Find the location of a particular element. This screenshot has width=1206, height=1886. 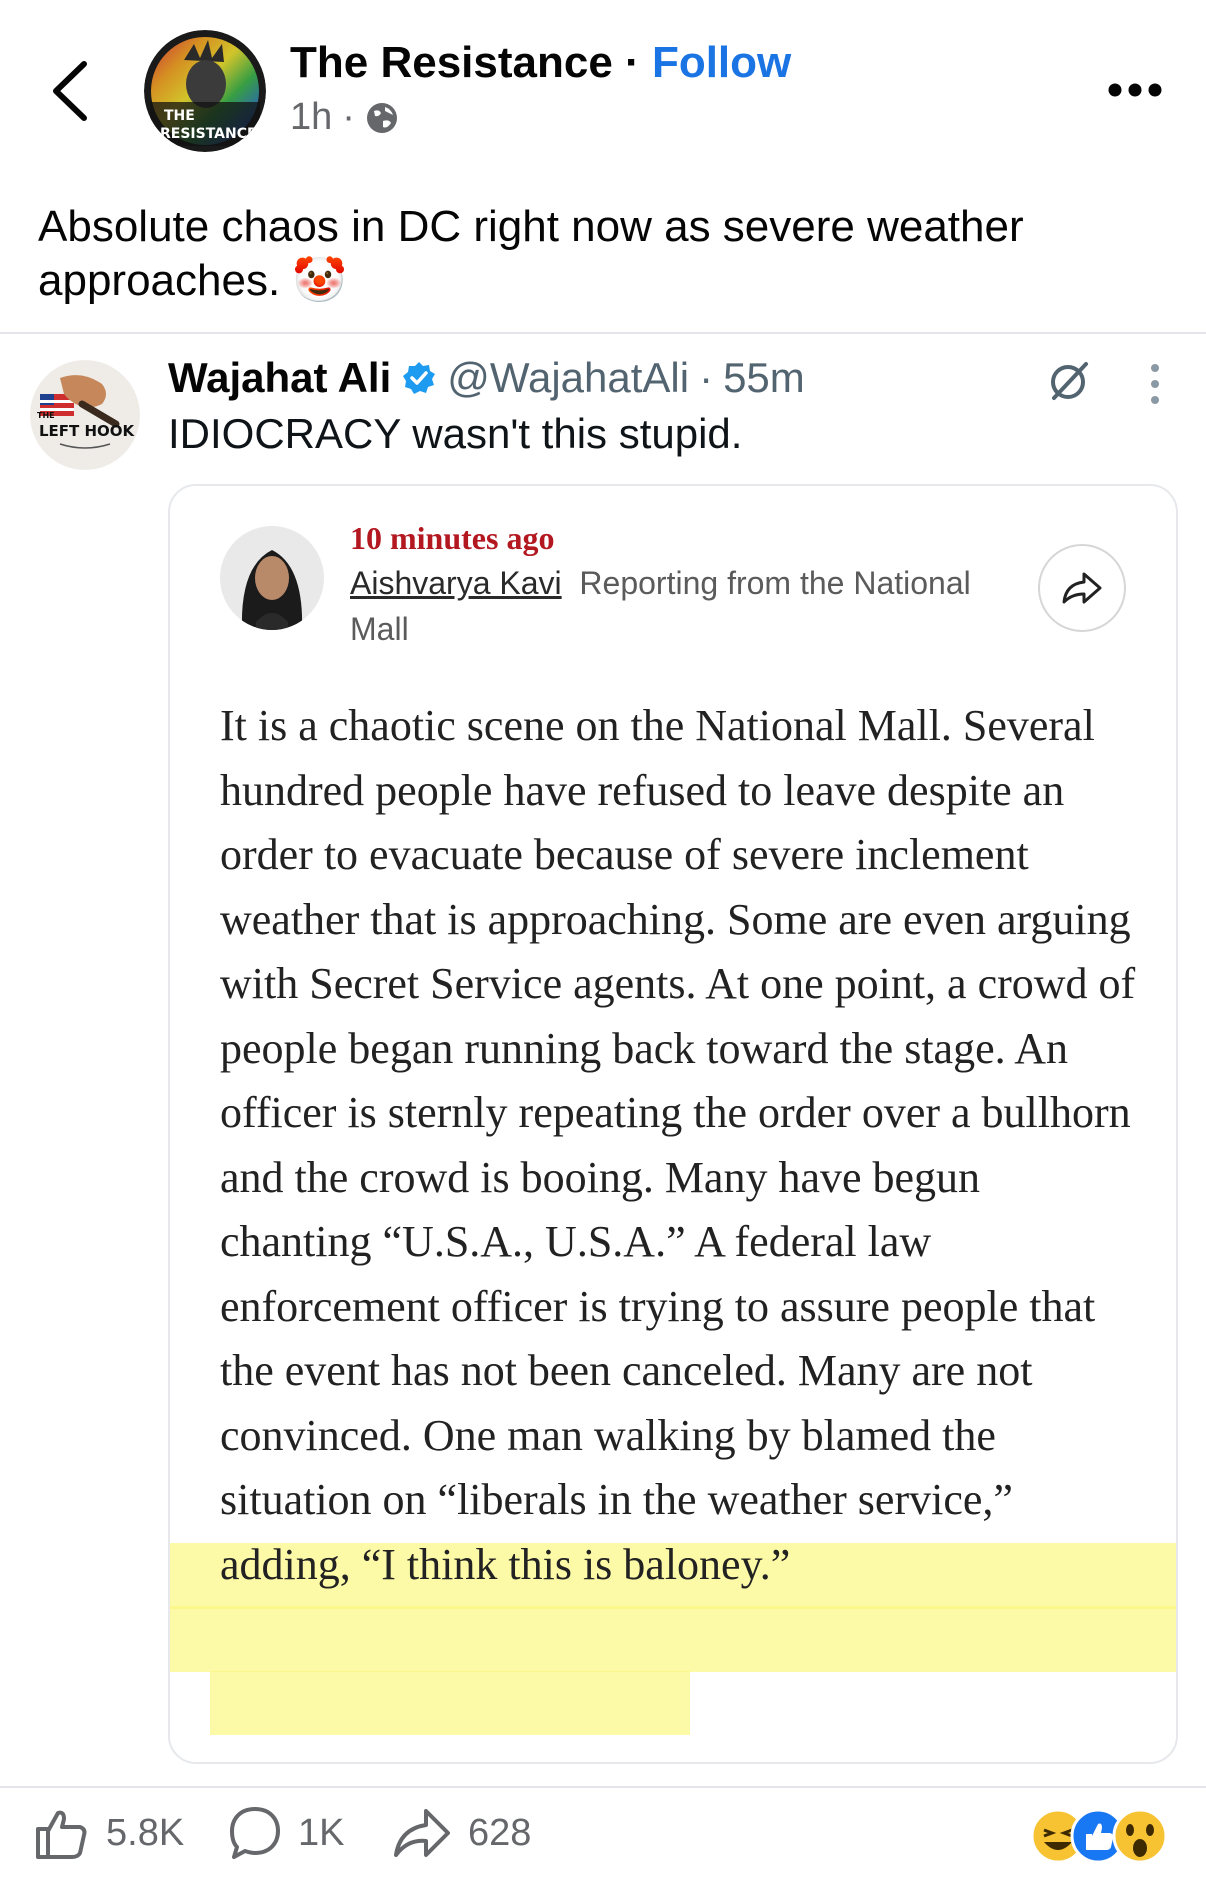

page-avatar: THE RESISTANCE is located at coordinates (205, 91).